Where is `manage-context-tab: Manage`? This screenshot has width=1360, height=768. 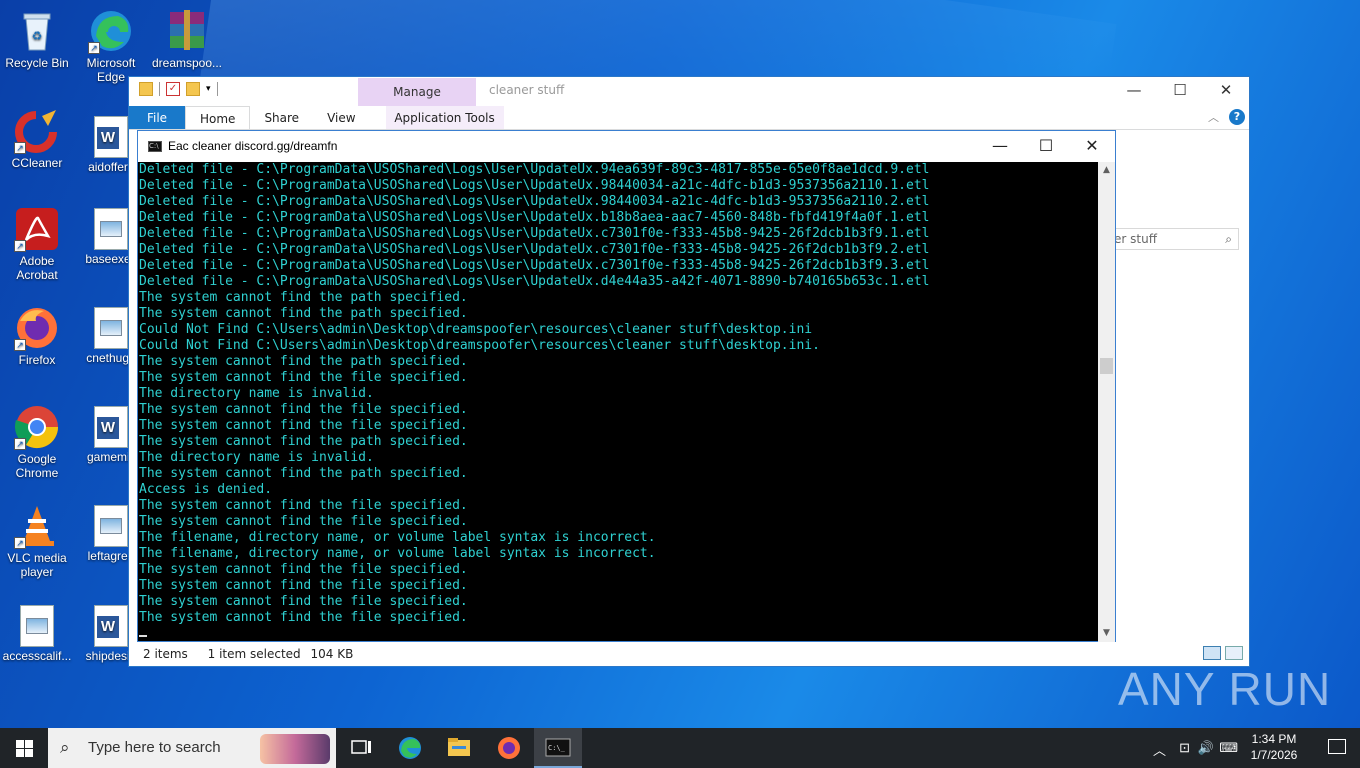 manage-context-tab: Manage is located at coordinates (417, 92).